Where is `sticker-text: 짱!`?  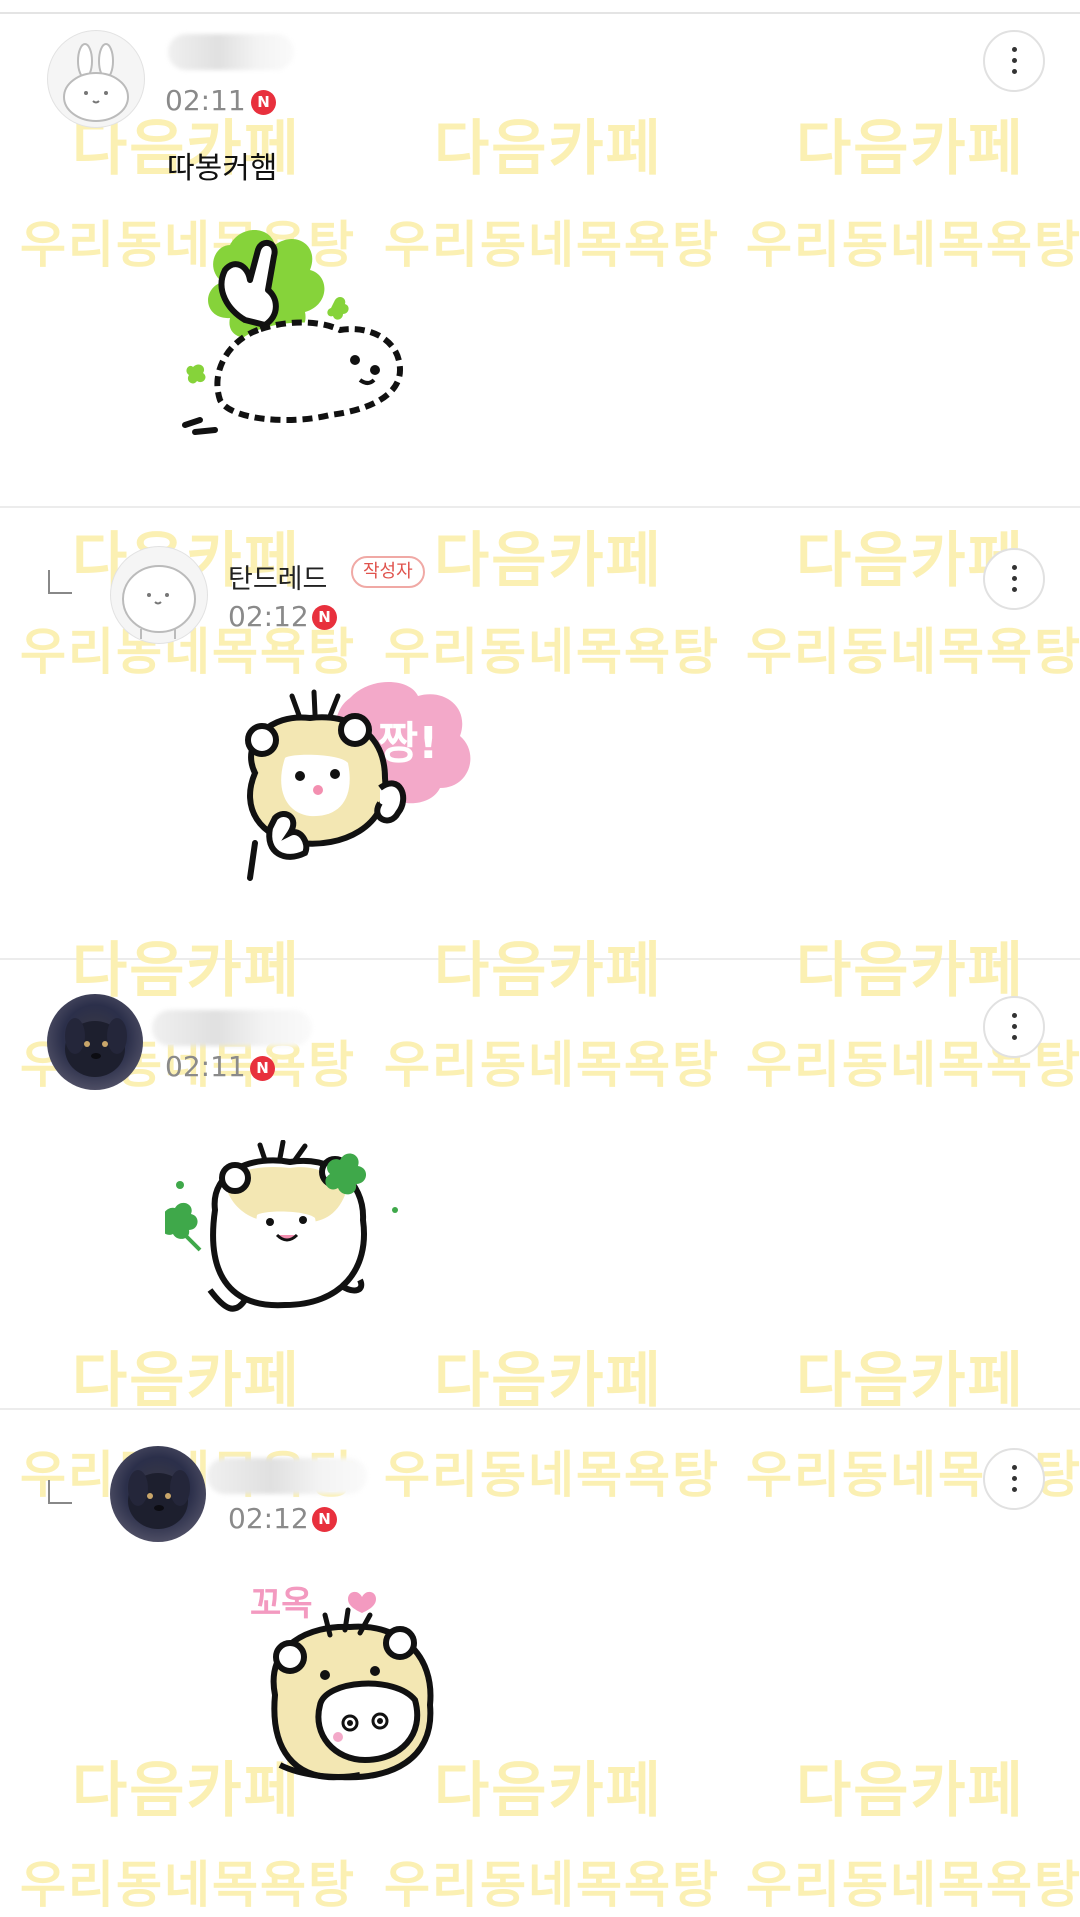
sticker-text: 짱! is located at coordinates (408, 743).